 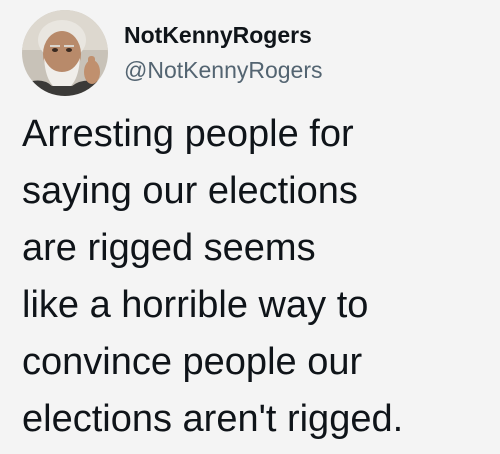 What do you see at coordinates (188, 134) in the screenshot?
I see `tweet-text-line: Arresting people for` at bounding box center [188, 134].